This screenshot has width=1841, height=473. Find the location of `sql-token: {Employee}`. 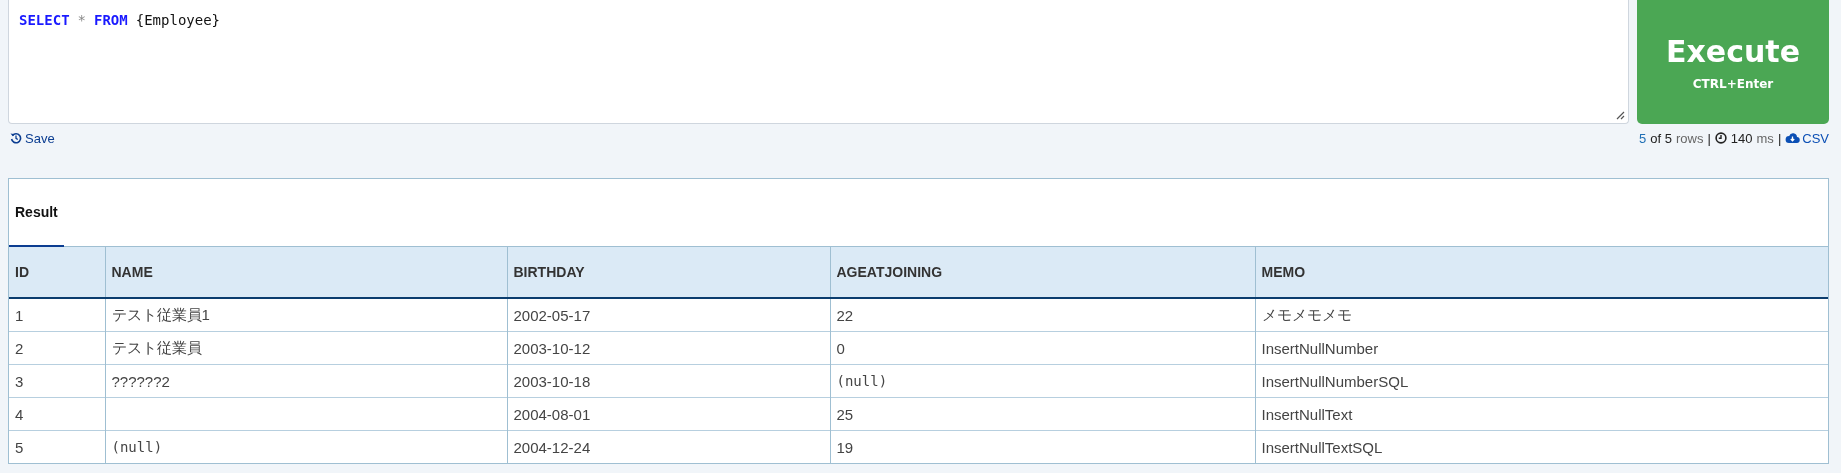

sql-token: {Employee} is located at coordinates (178, 20).